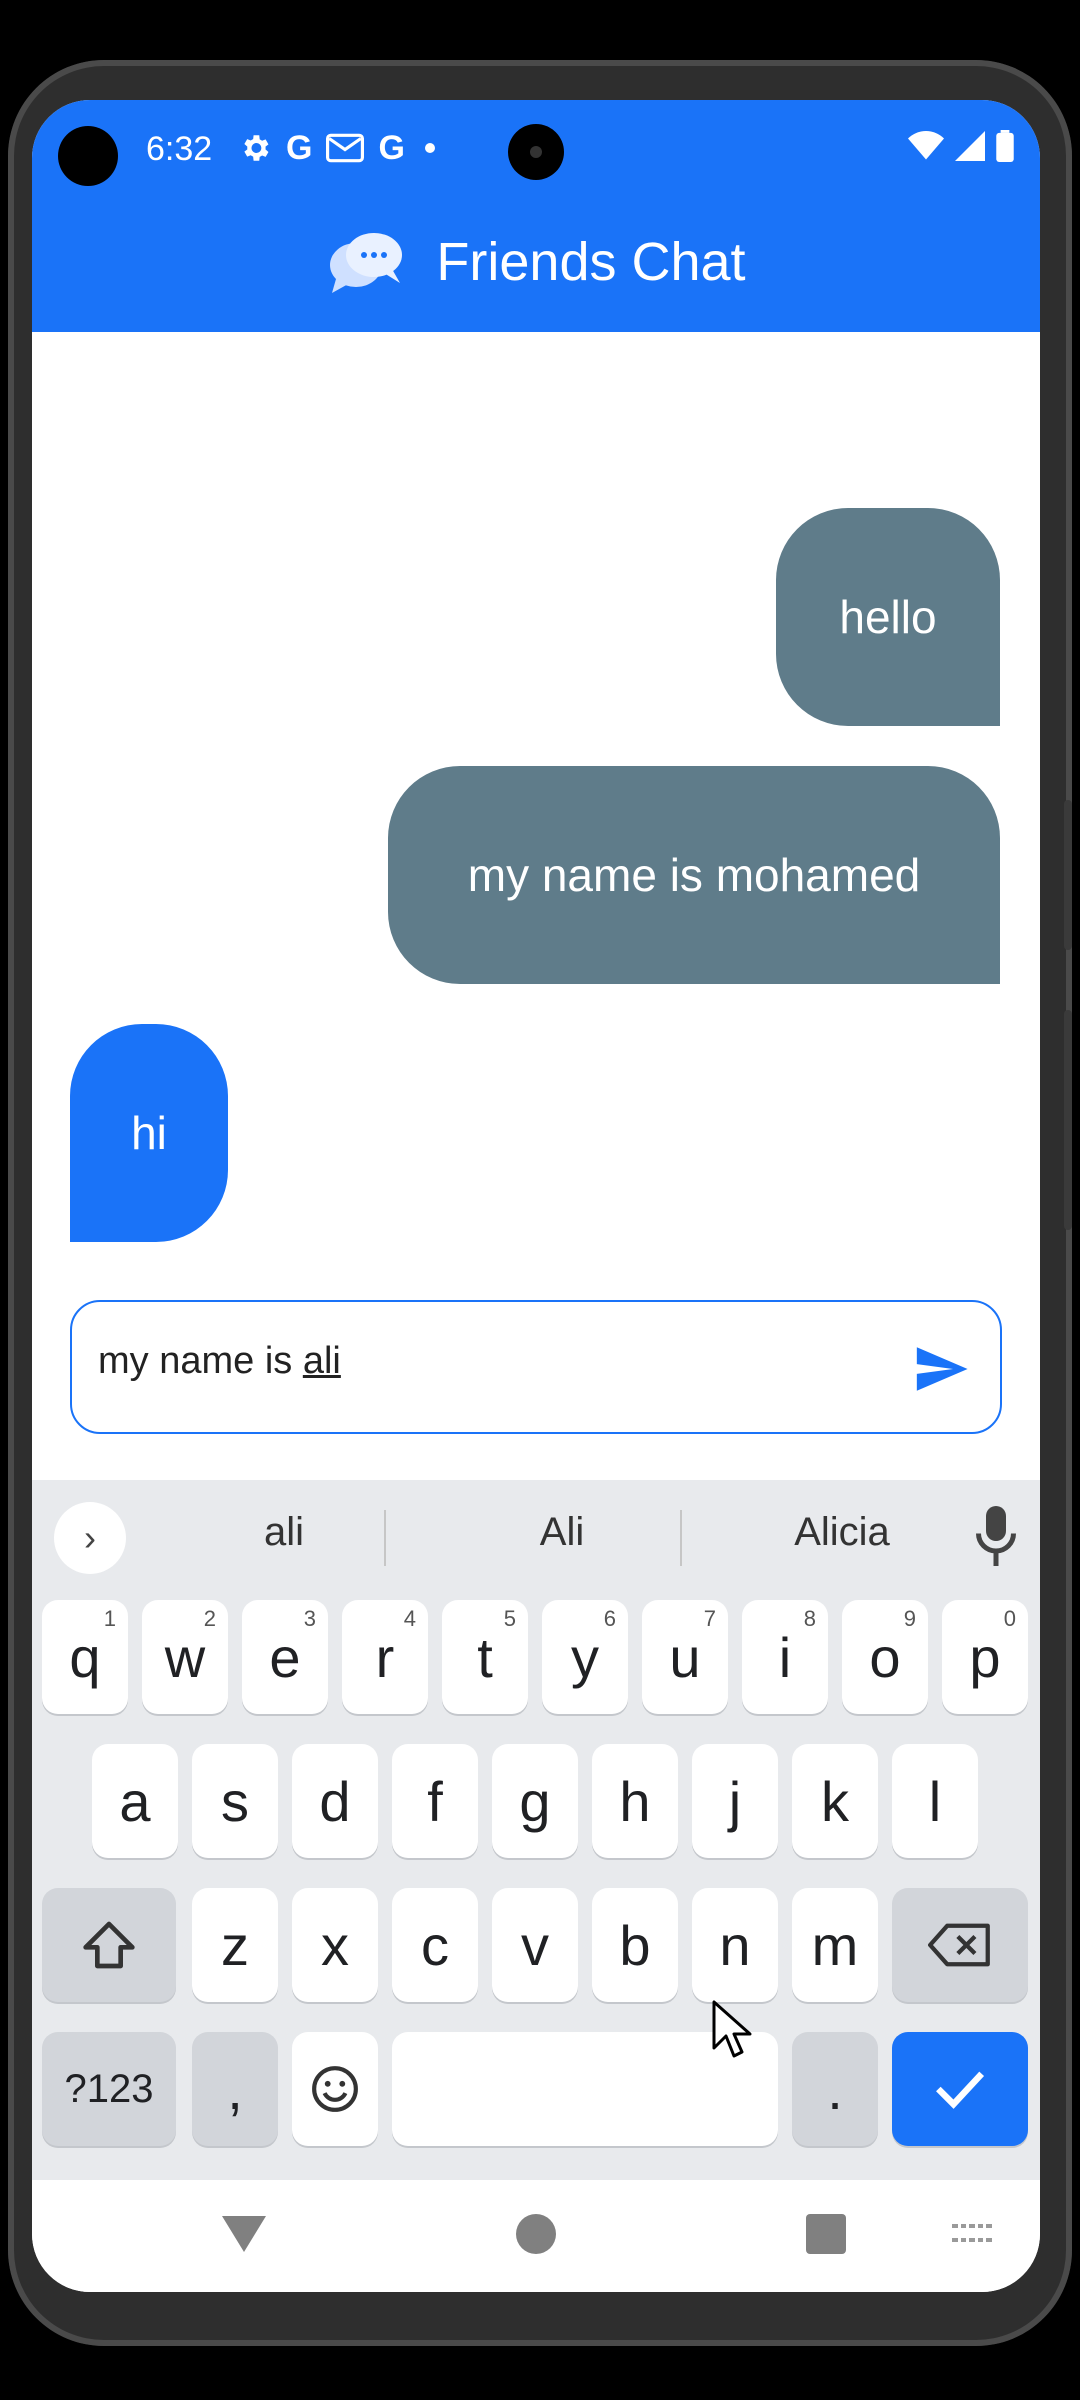 This screenshot has width=1080, height=2400. What do you see at coordinates (391, 148) in the screenshot?
I see `google-g-icon: G` at bounding box center [391, 148].